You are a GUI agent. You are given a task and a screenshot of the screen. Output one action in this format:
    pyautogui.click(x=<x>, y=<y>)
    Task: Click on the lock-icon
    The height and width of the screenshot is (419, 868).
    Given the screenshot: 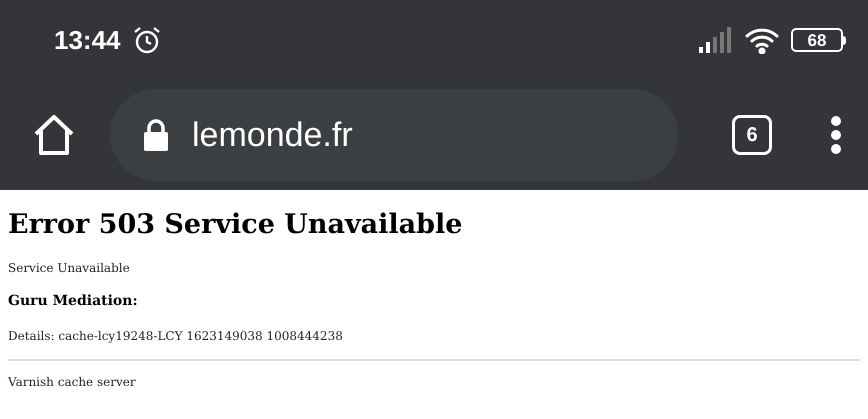 What is the action you would take?
    pyautogui.click(x=156, y=135)
    